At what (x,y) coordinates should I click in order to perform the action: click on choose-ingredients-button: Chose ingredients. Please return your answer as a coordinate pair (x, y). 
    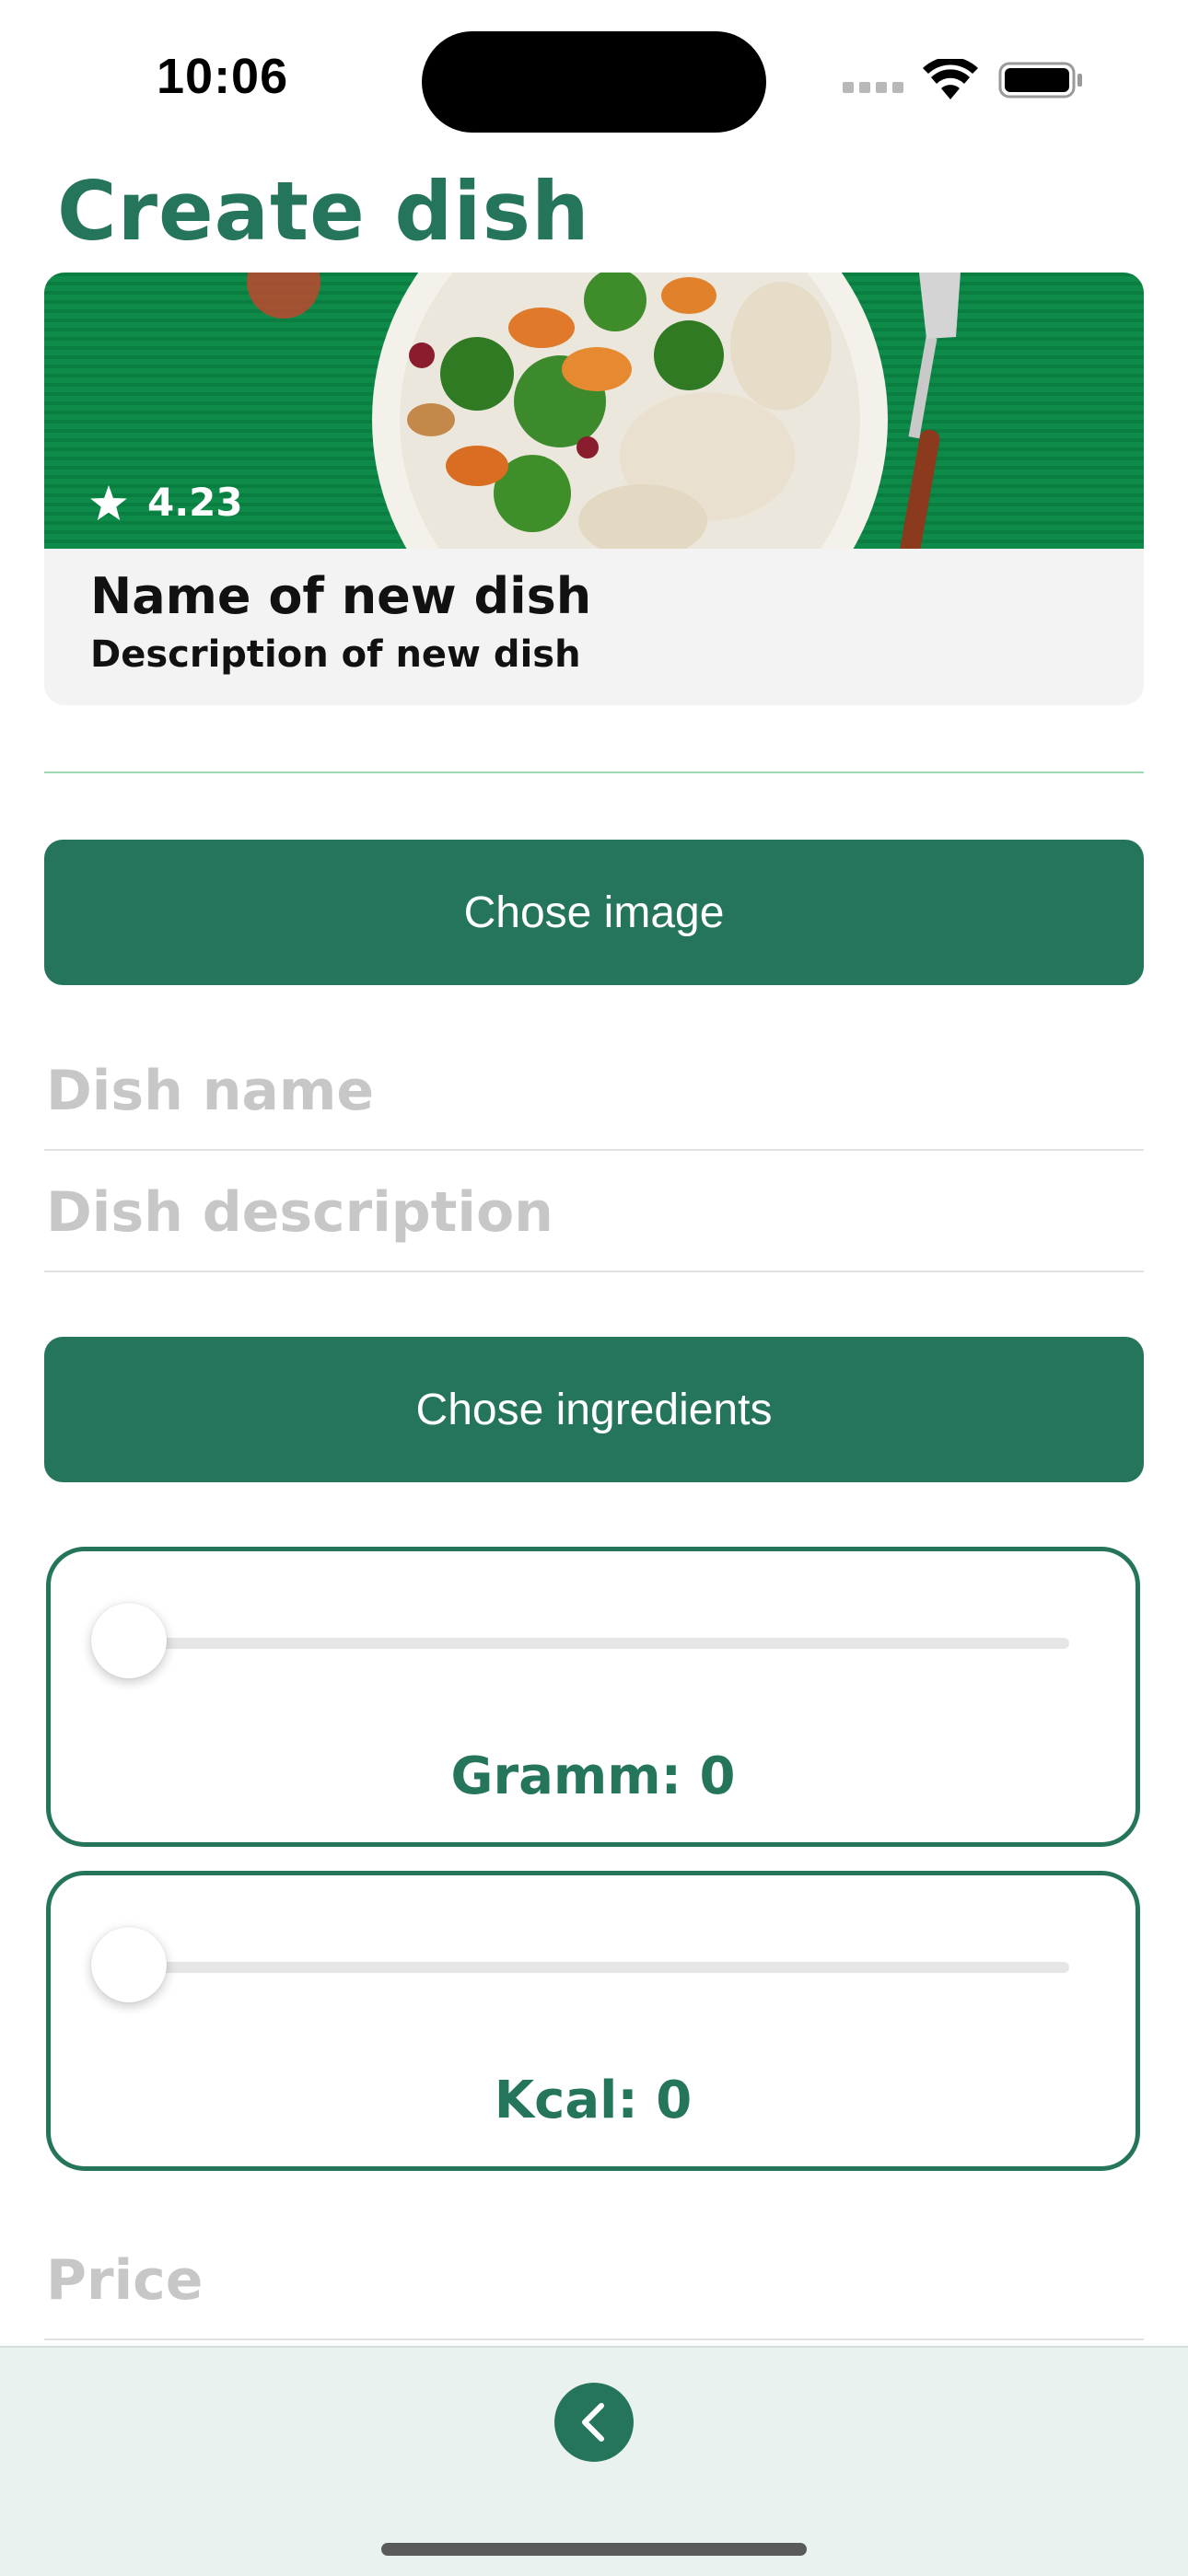
    Looking at the image, I should click on (594, 1409).